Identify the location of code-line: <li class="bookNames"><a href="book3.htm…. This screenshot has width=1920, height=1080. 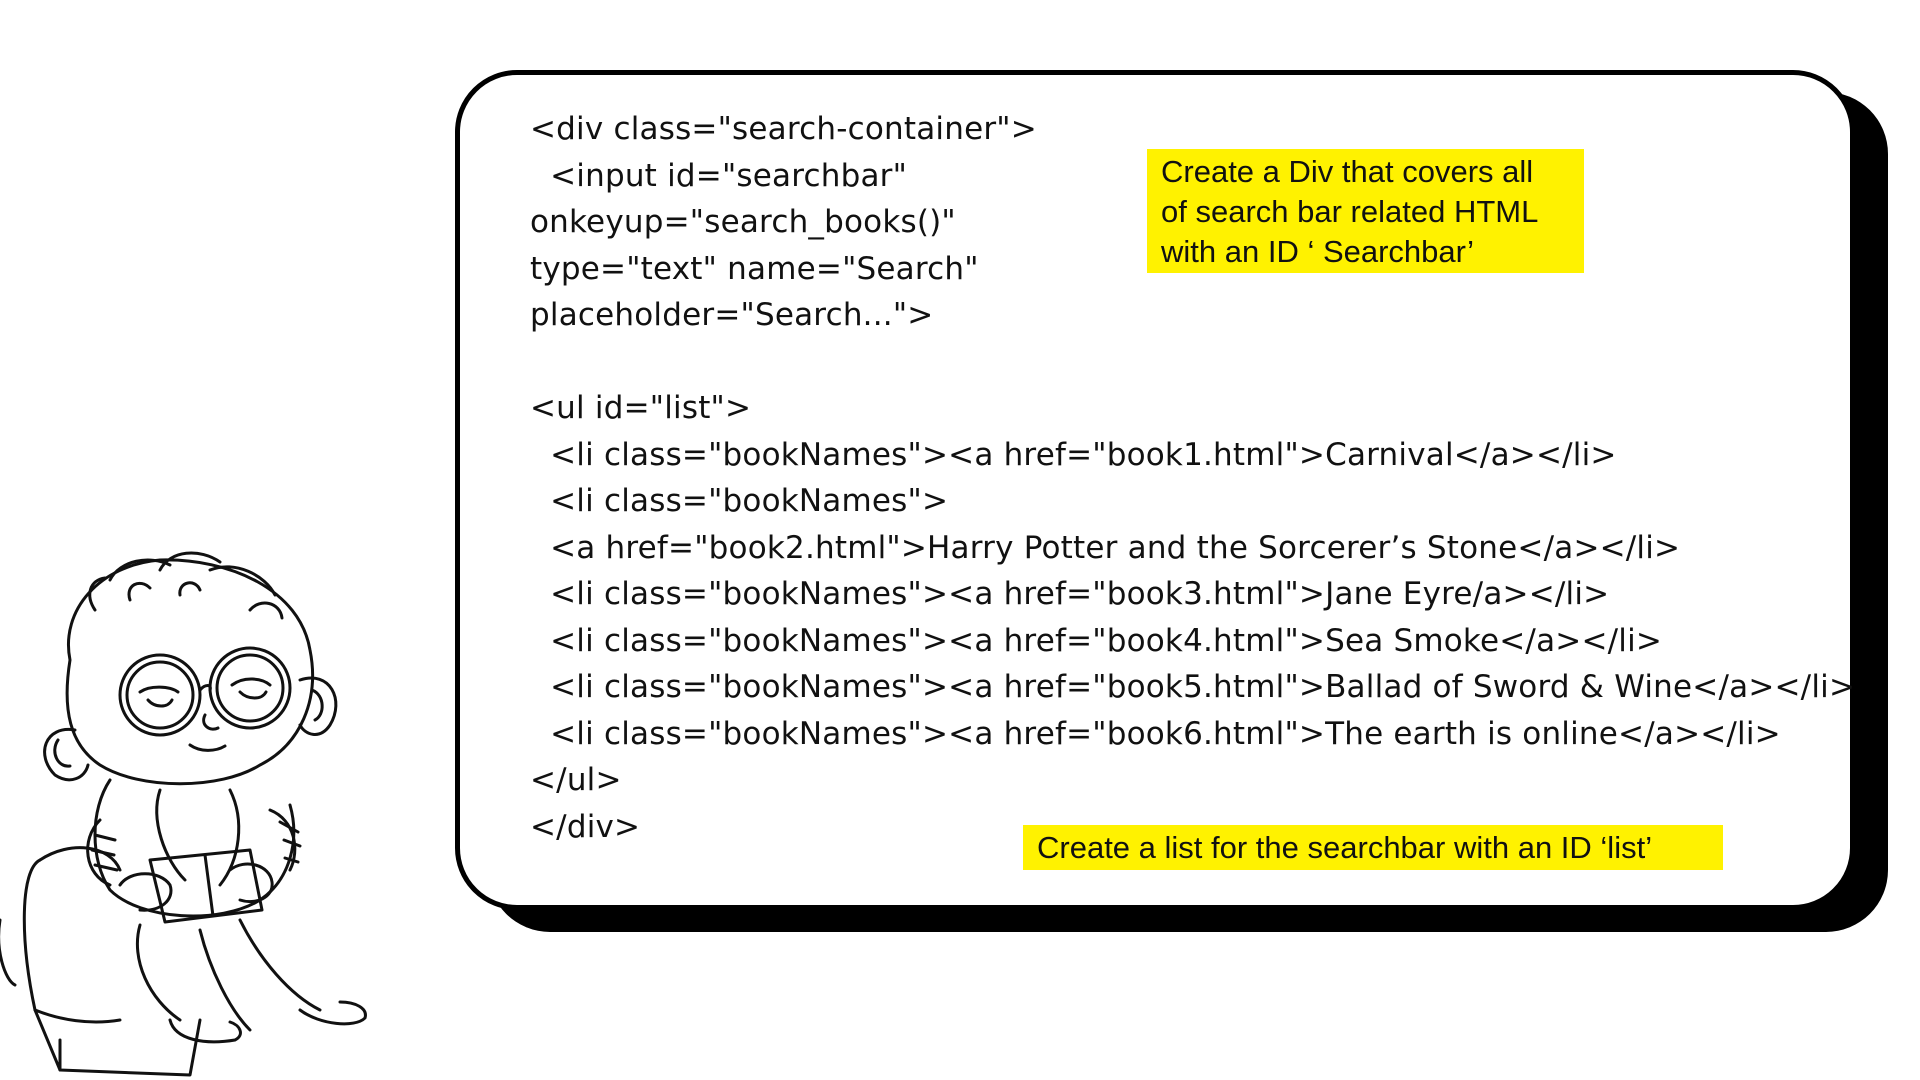
(1070, 594).